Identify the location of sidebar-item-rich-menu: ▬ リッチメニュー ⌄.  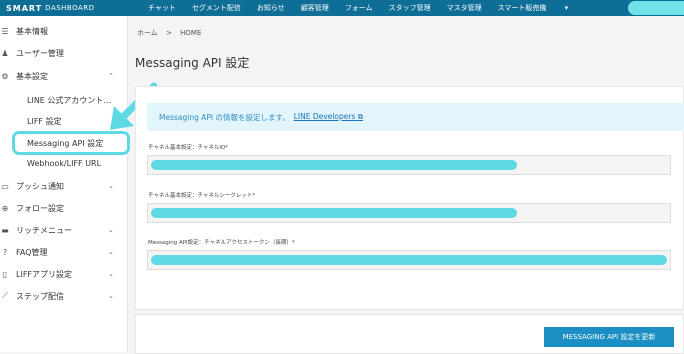
(64, 230).